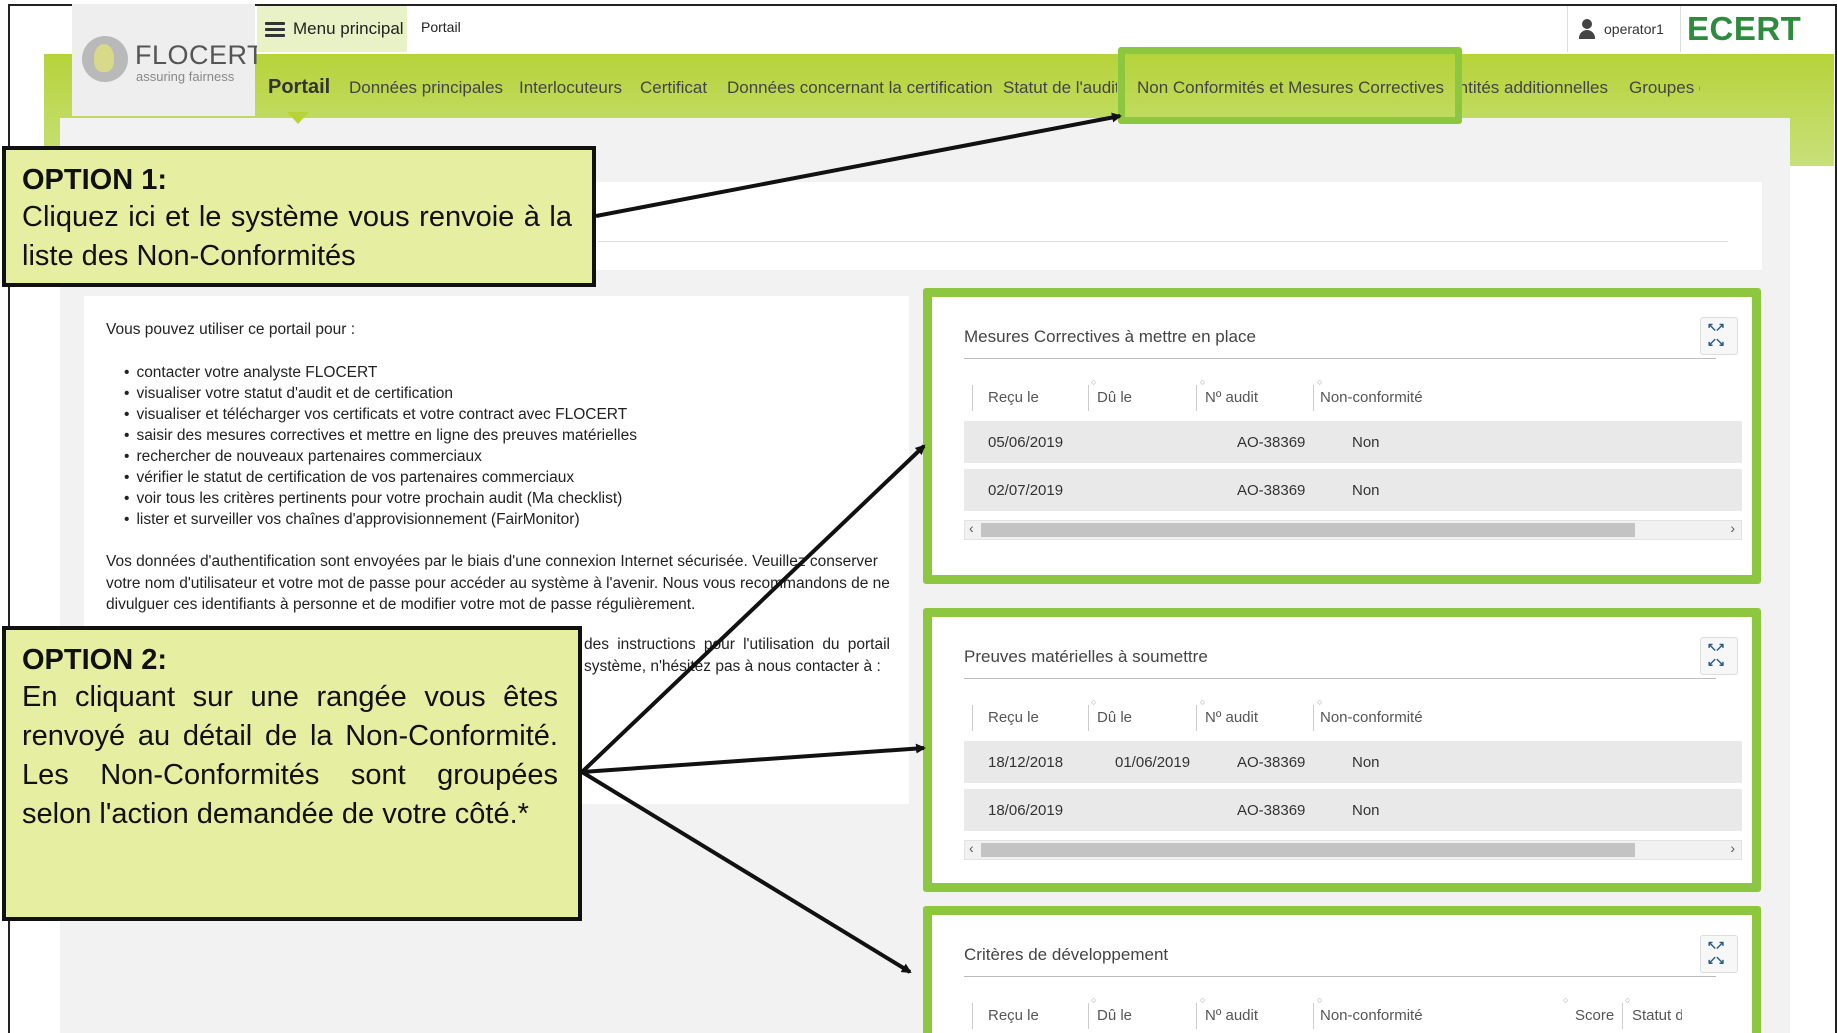 The height and width of the screenshot is (1033, 1837). Describe the element at coordinates (1110, 336) in the screenshot. I see `panel-title: Mesures Correctives à mettre en place` at that location.